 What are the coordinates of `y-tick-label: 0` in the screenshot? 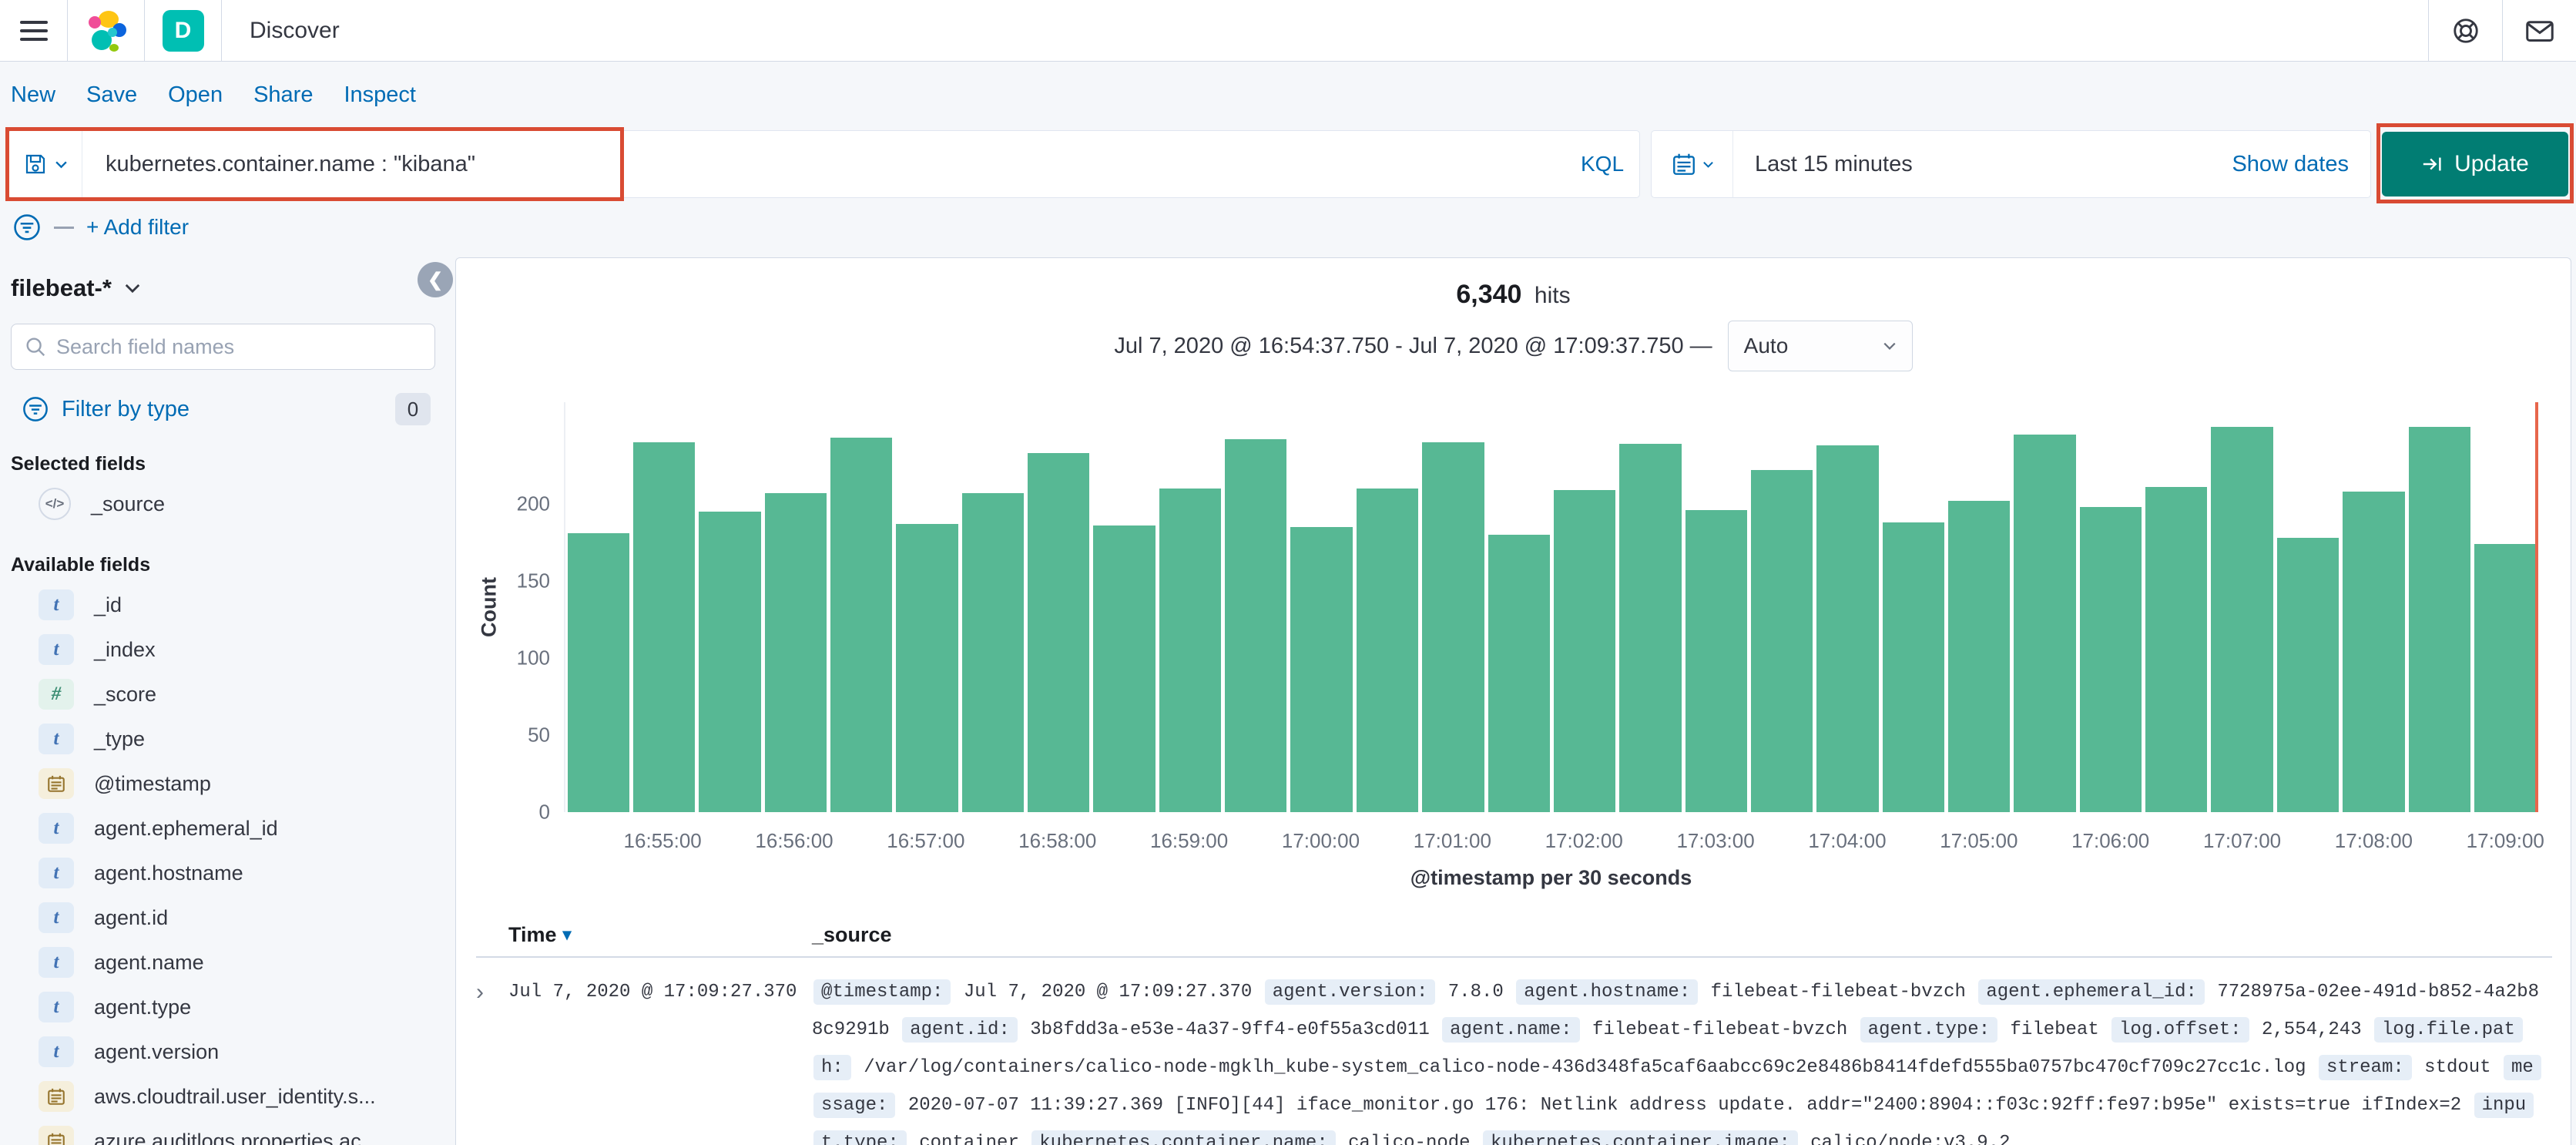 It's located at (544, 812).